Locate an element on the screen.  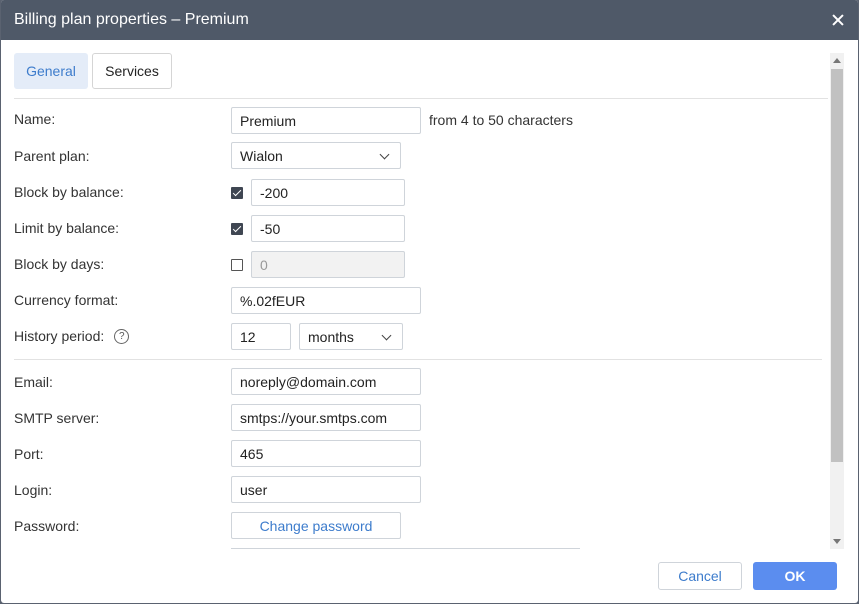
scrollbar is located at coordinates (837, 301).